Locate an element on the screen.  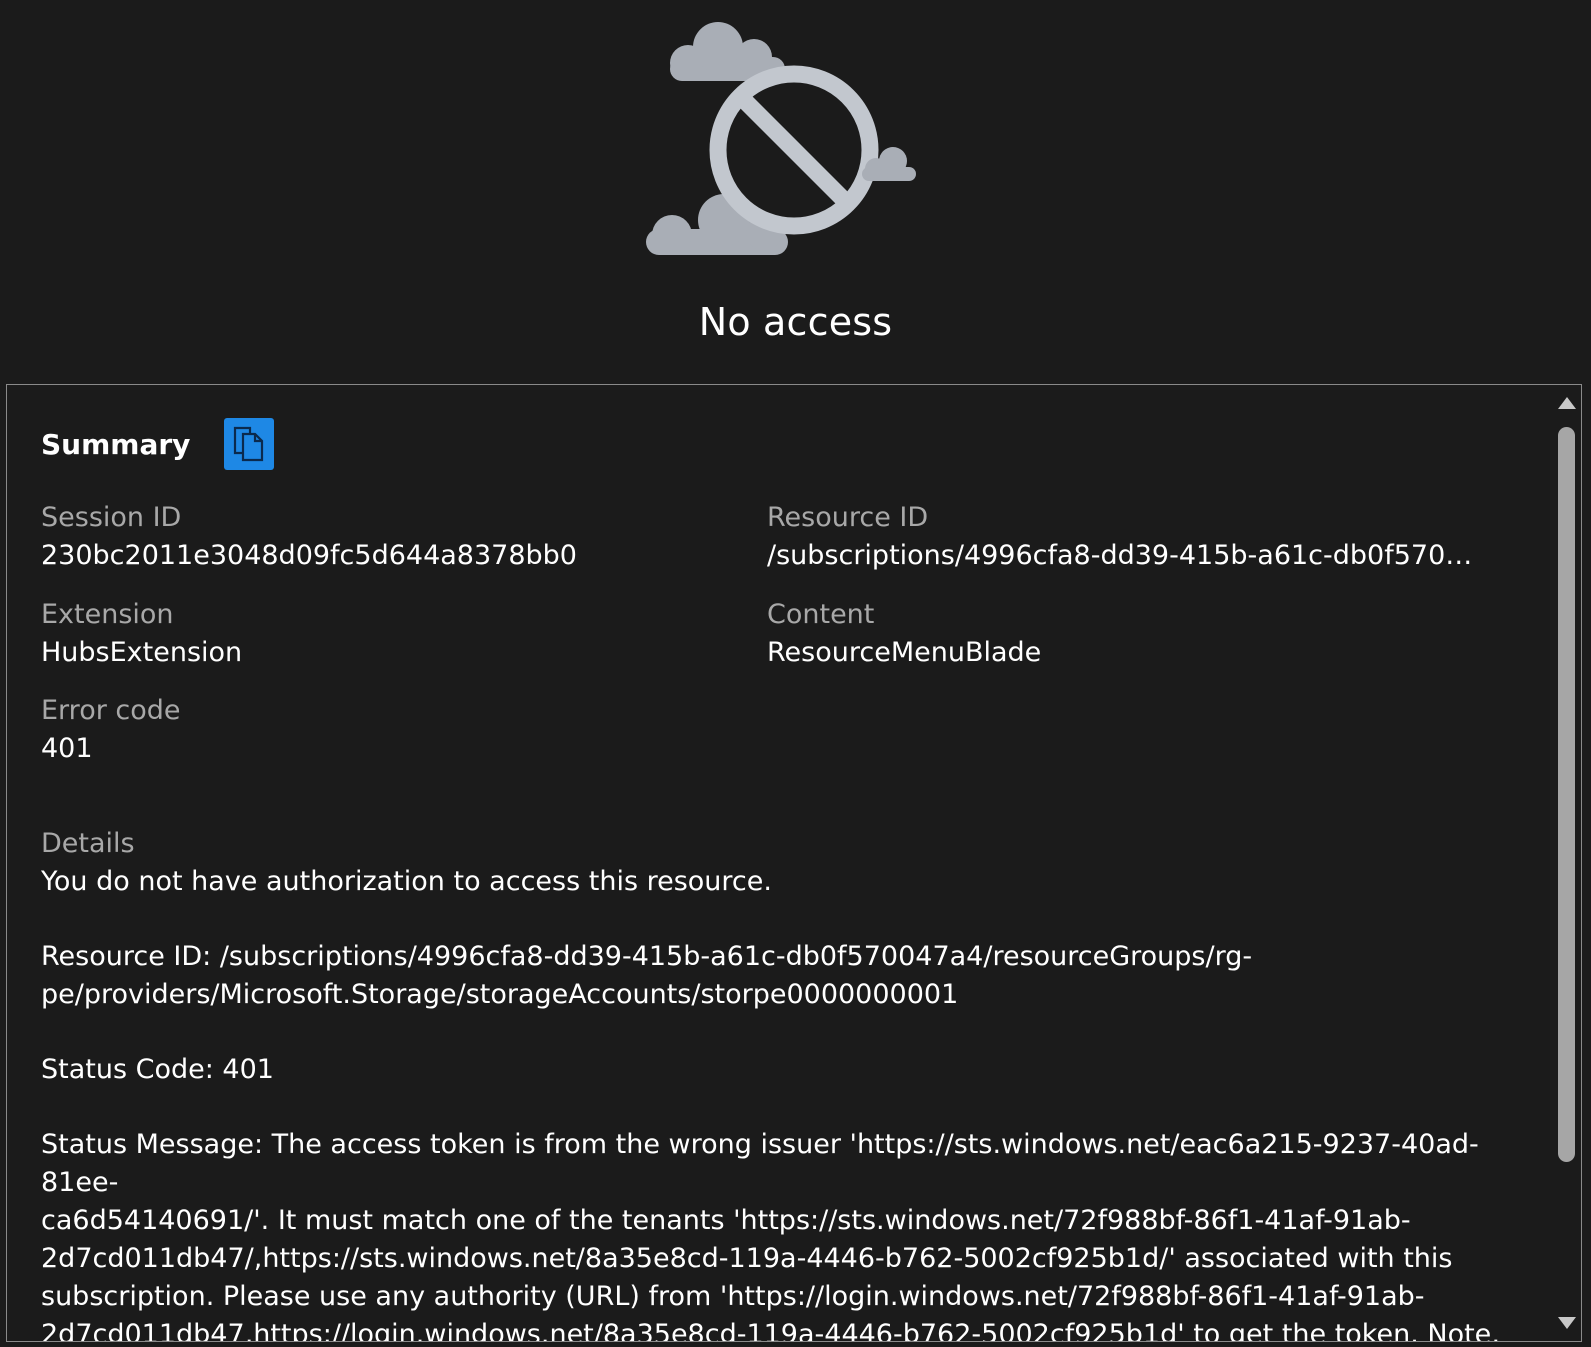
copy-icon is located at coordinates (249, 444).